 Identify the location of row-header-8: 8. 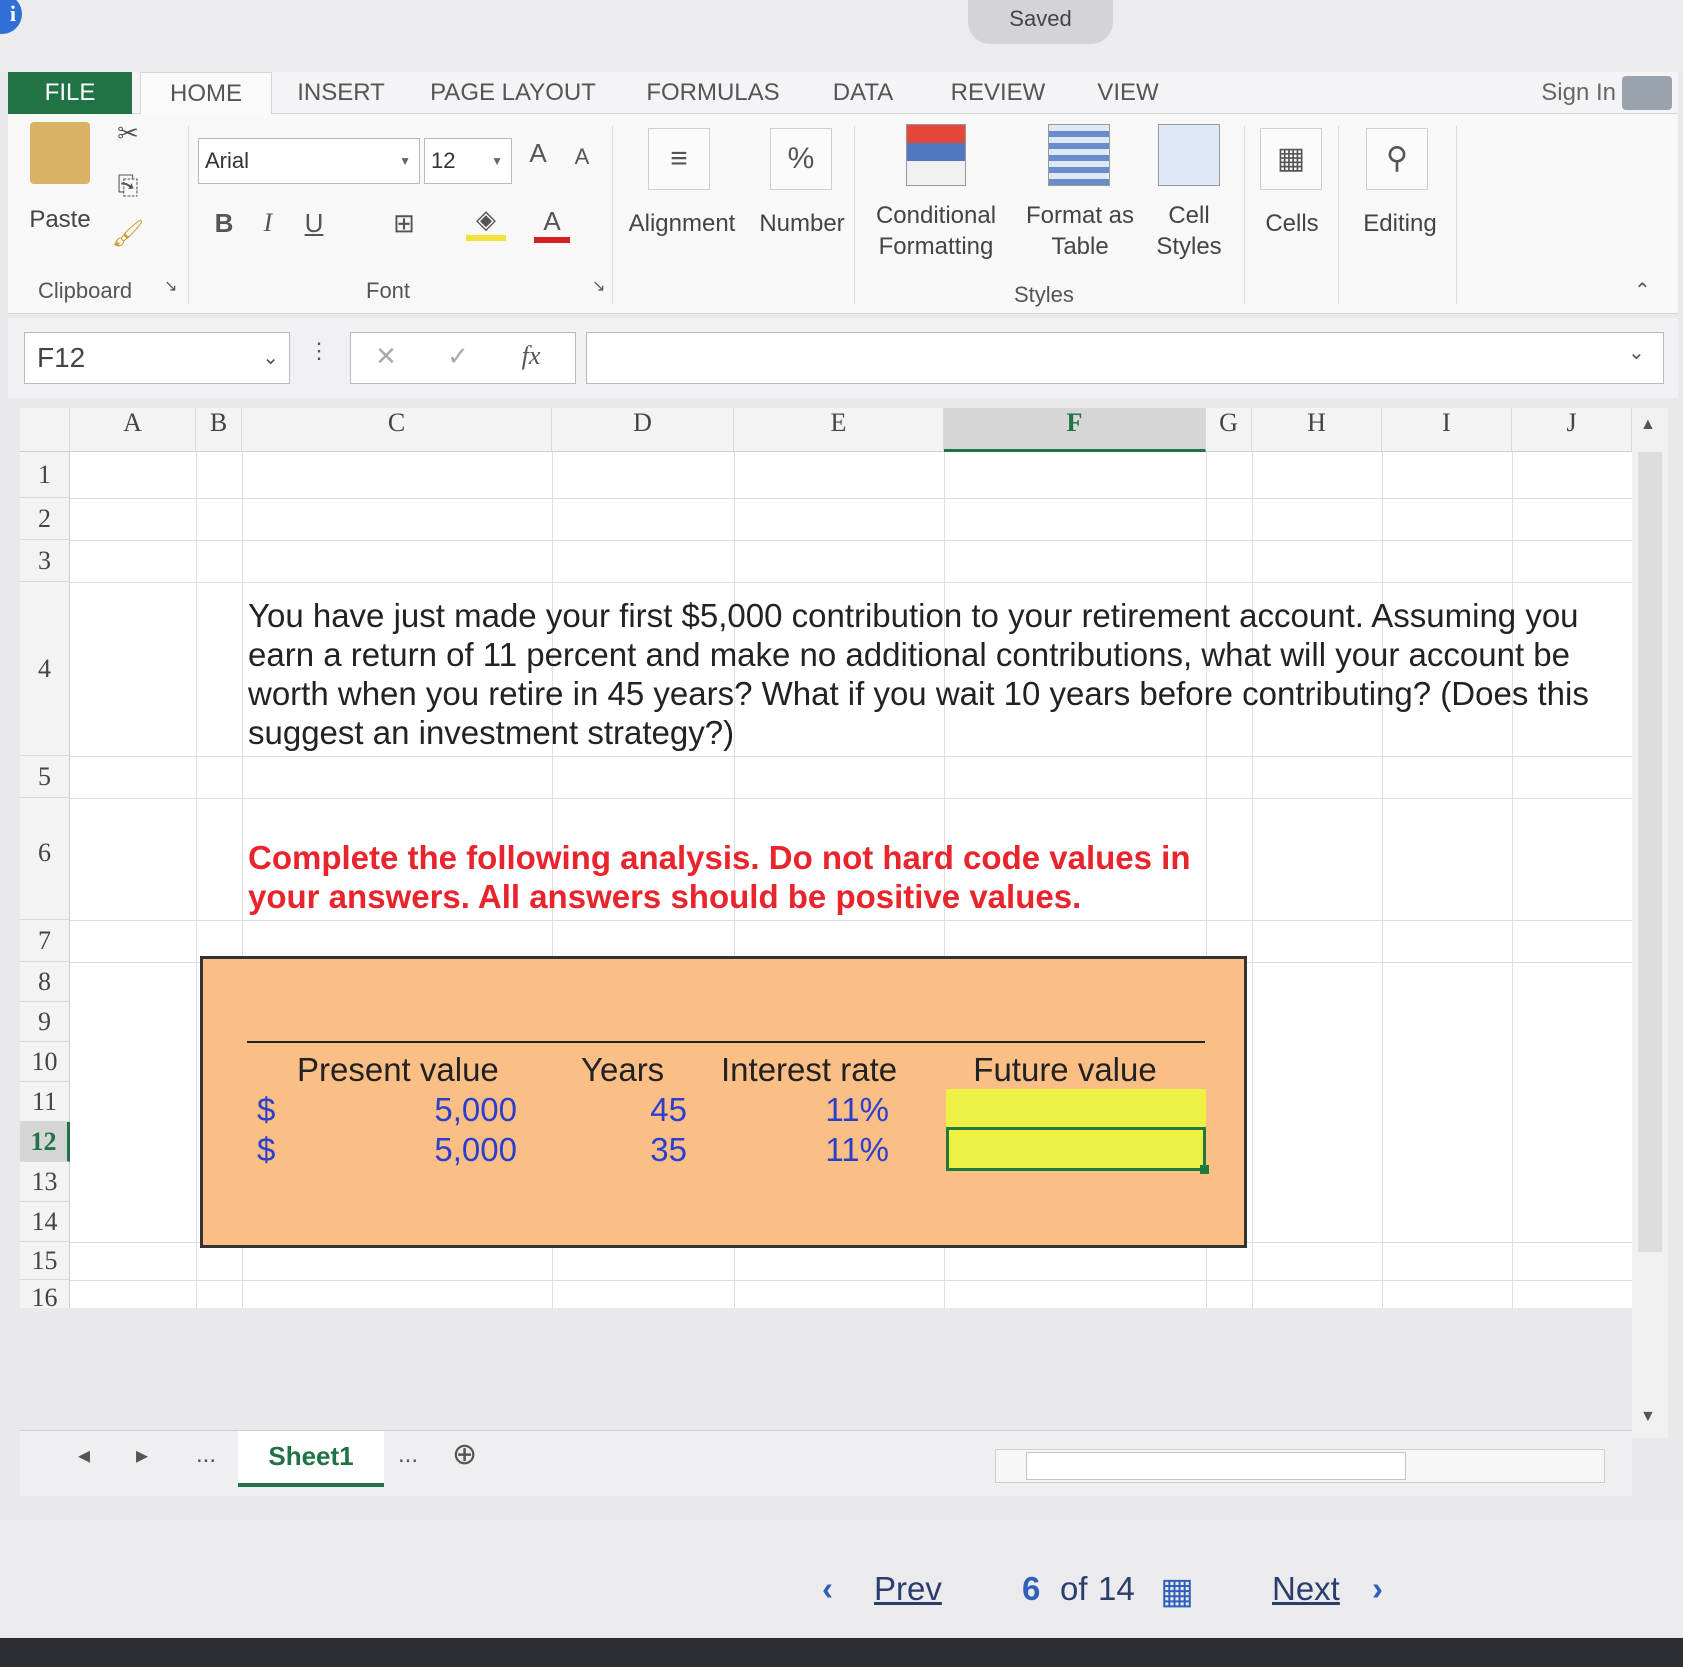
(45, 982).